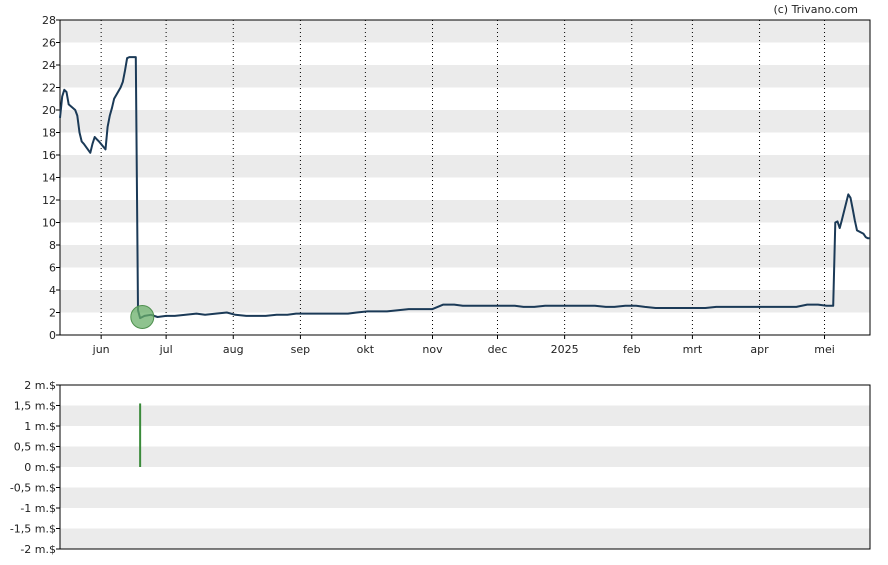 Image resolution: width=888 pixels, height=565 pixels. I want to click on price-y-axis-ticks: 0246810121416182022242628, so click(51, 178).